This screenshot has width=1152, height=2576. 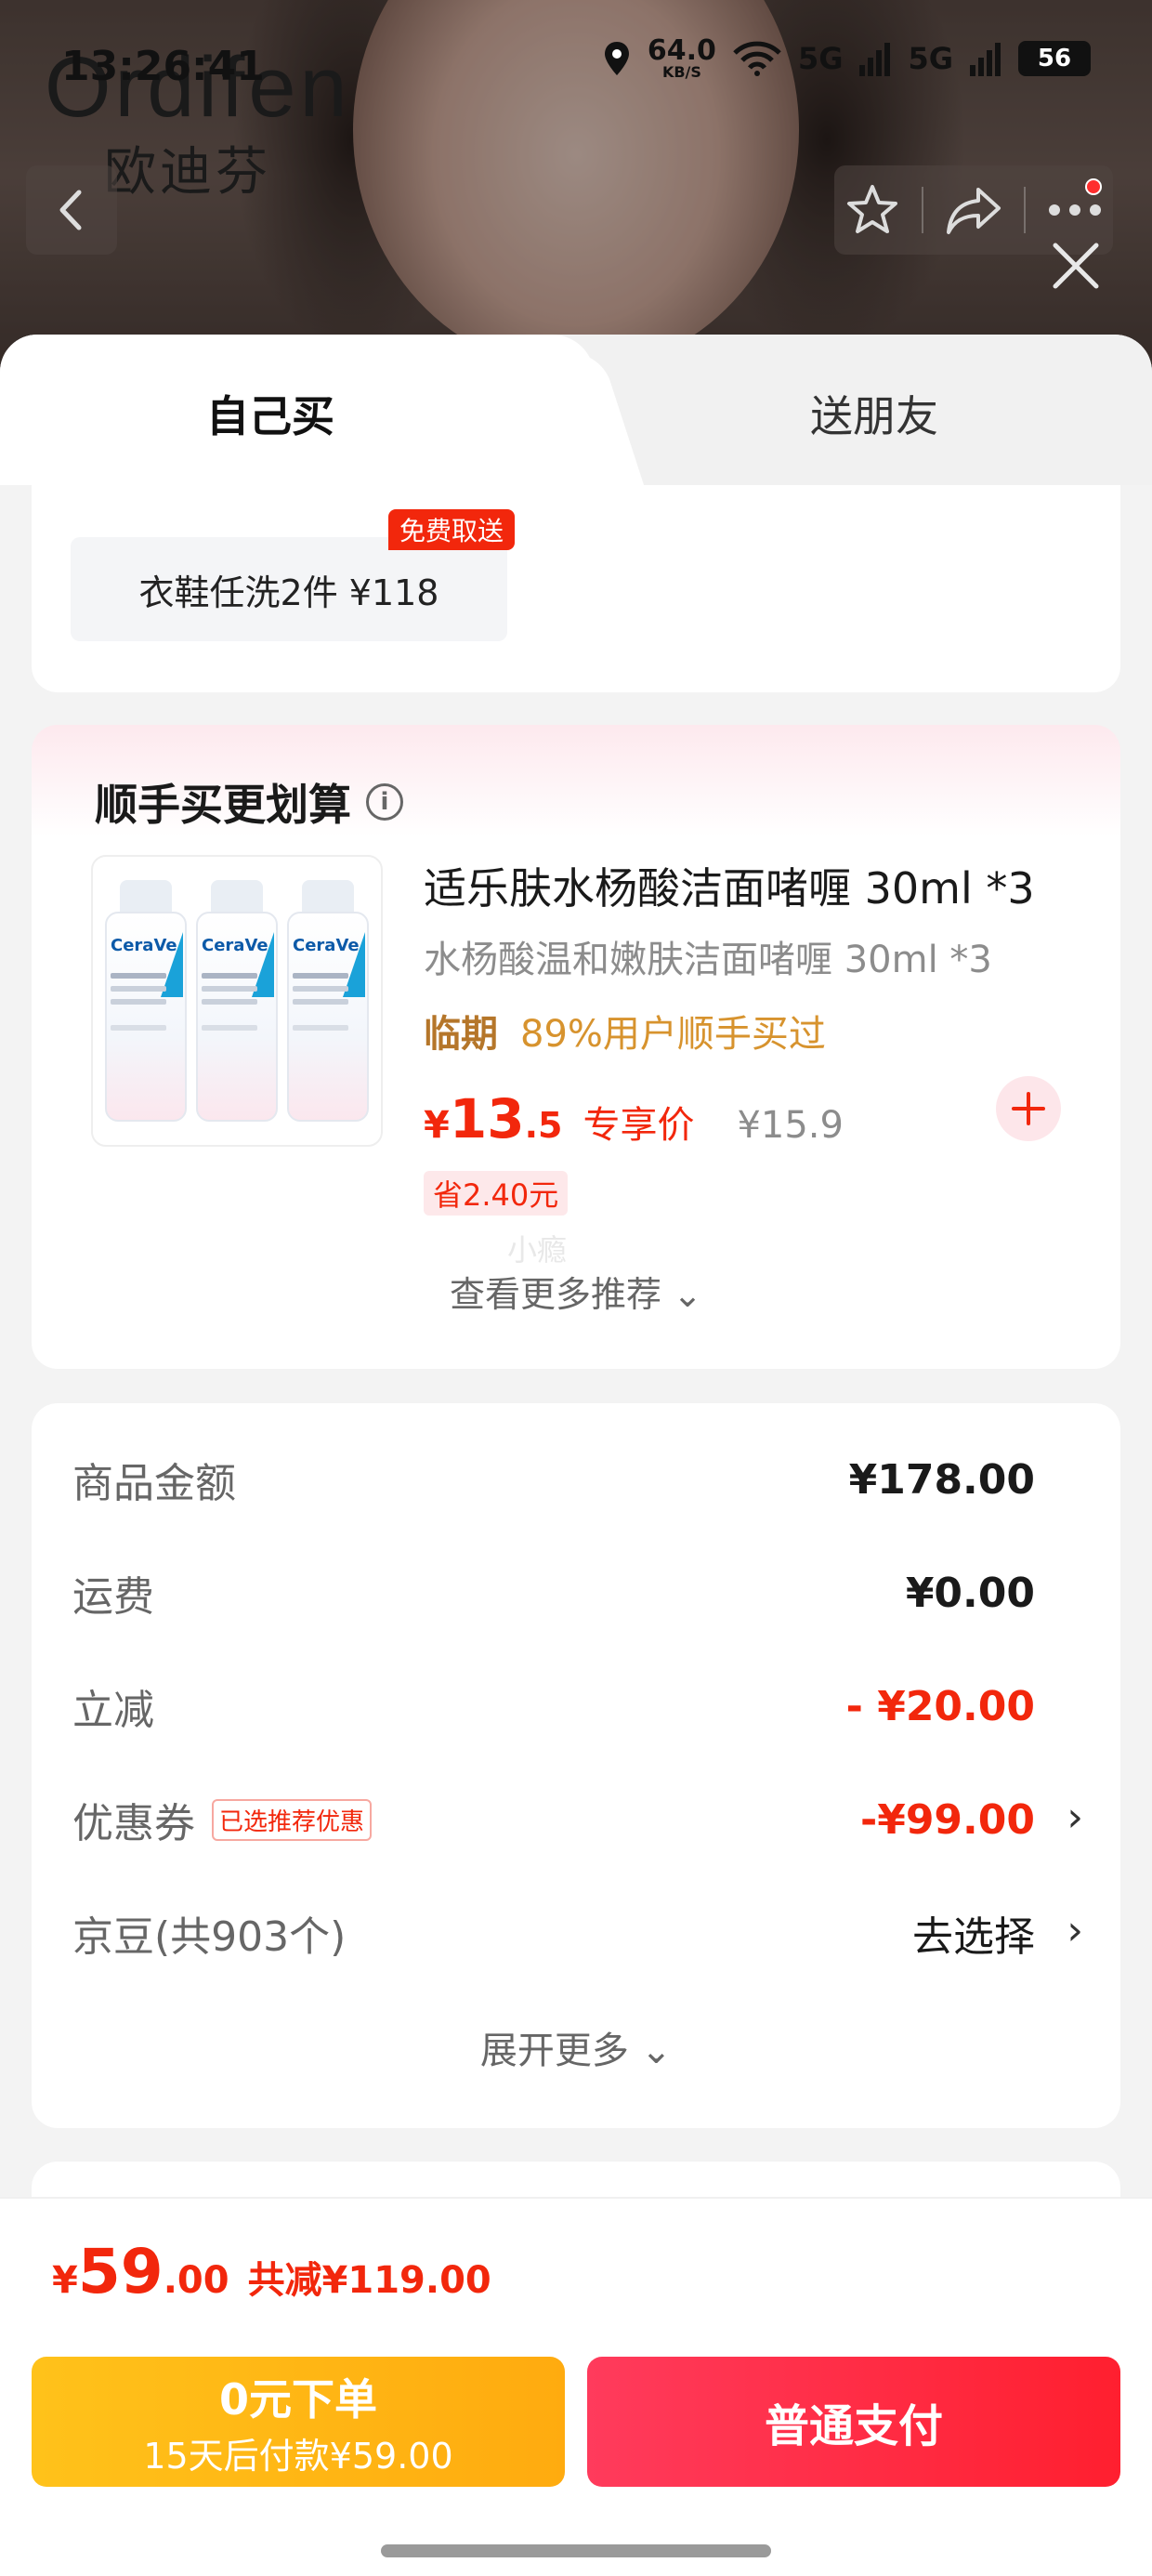 I want to click on product-name: 适乐肤水杨酸洁面啫喱 30ml *3, so click(x=729, y=885).